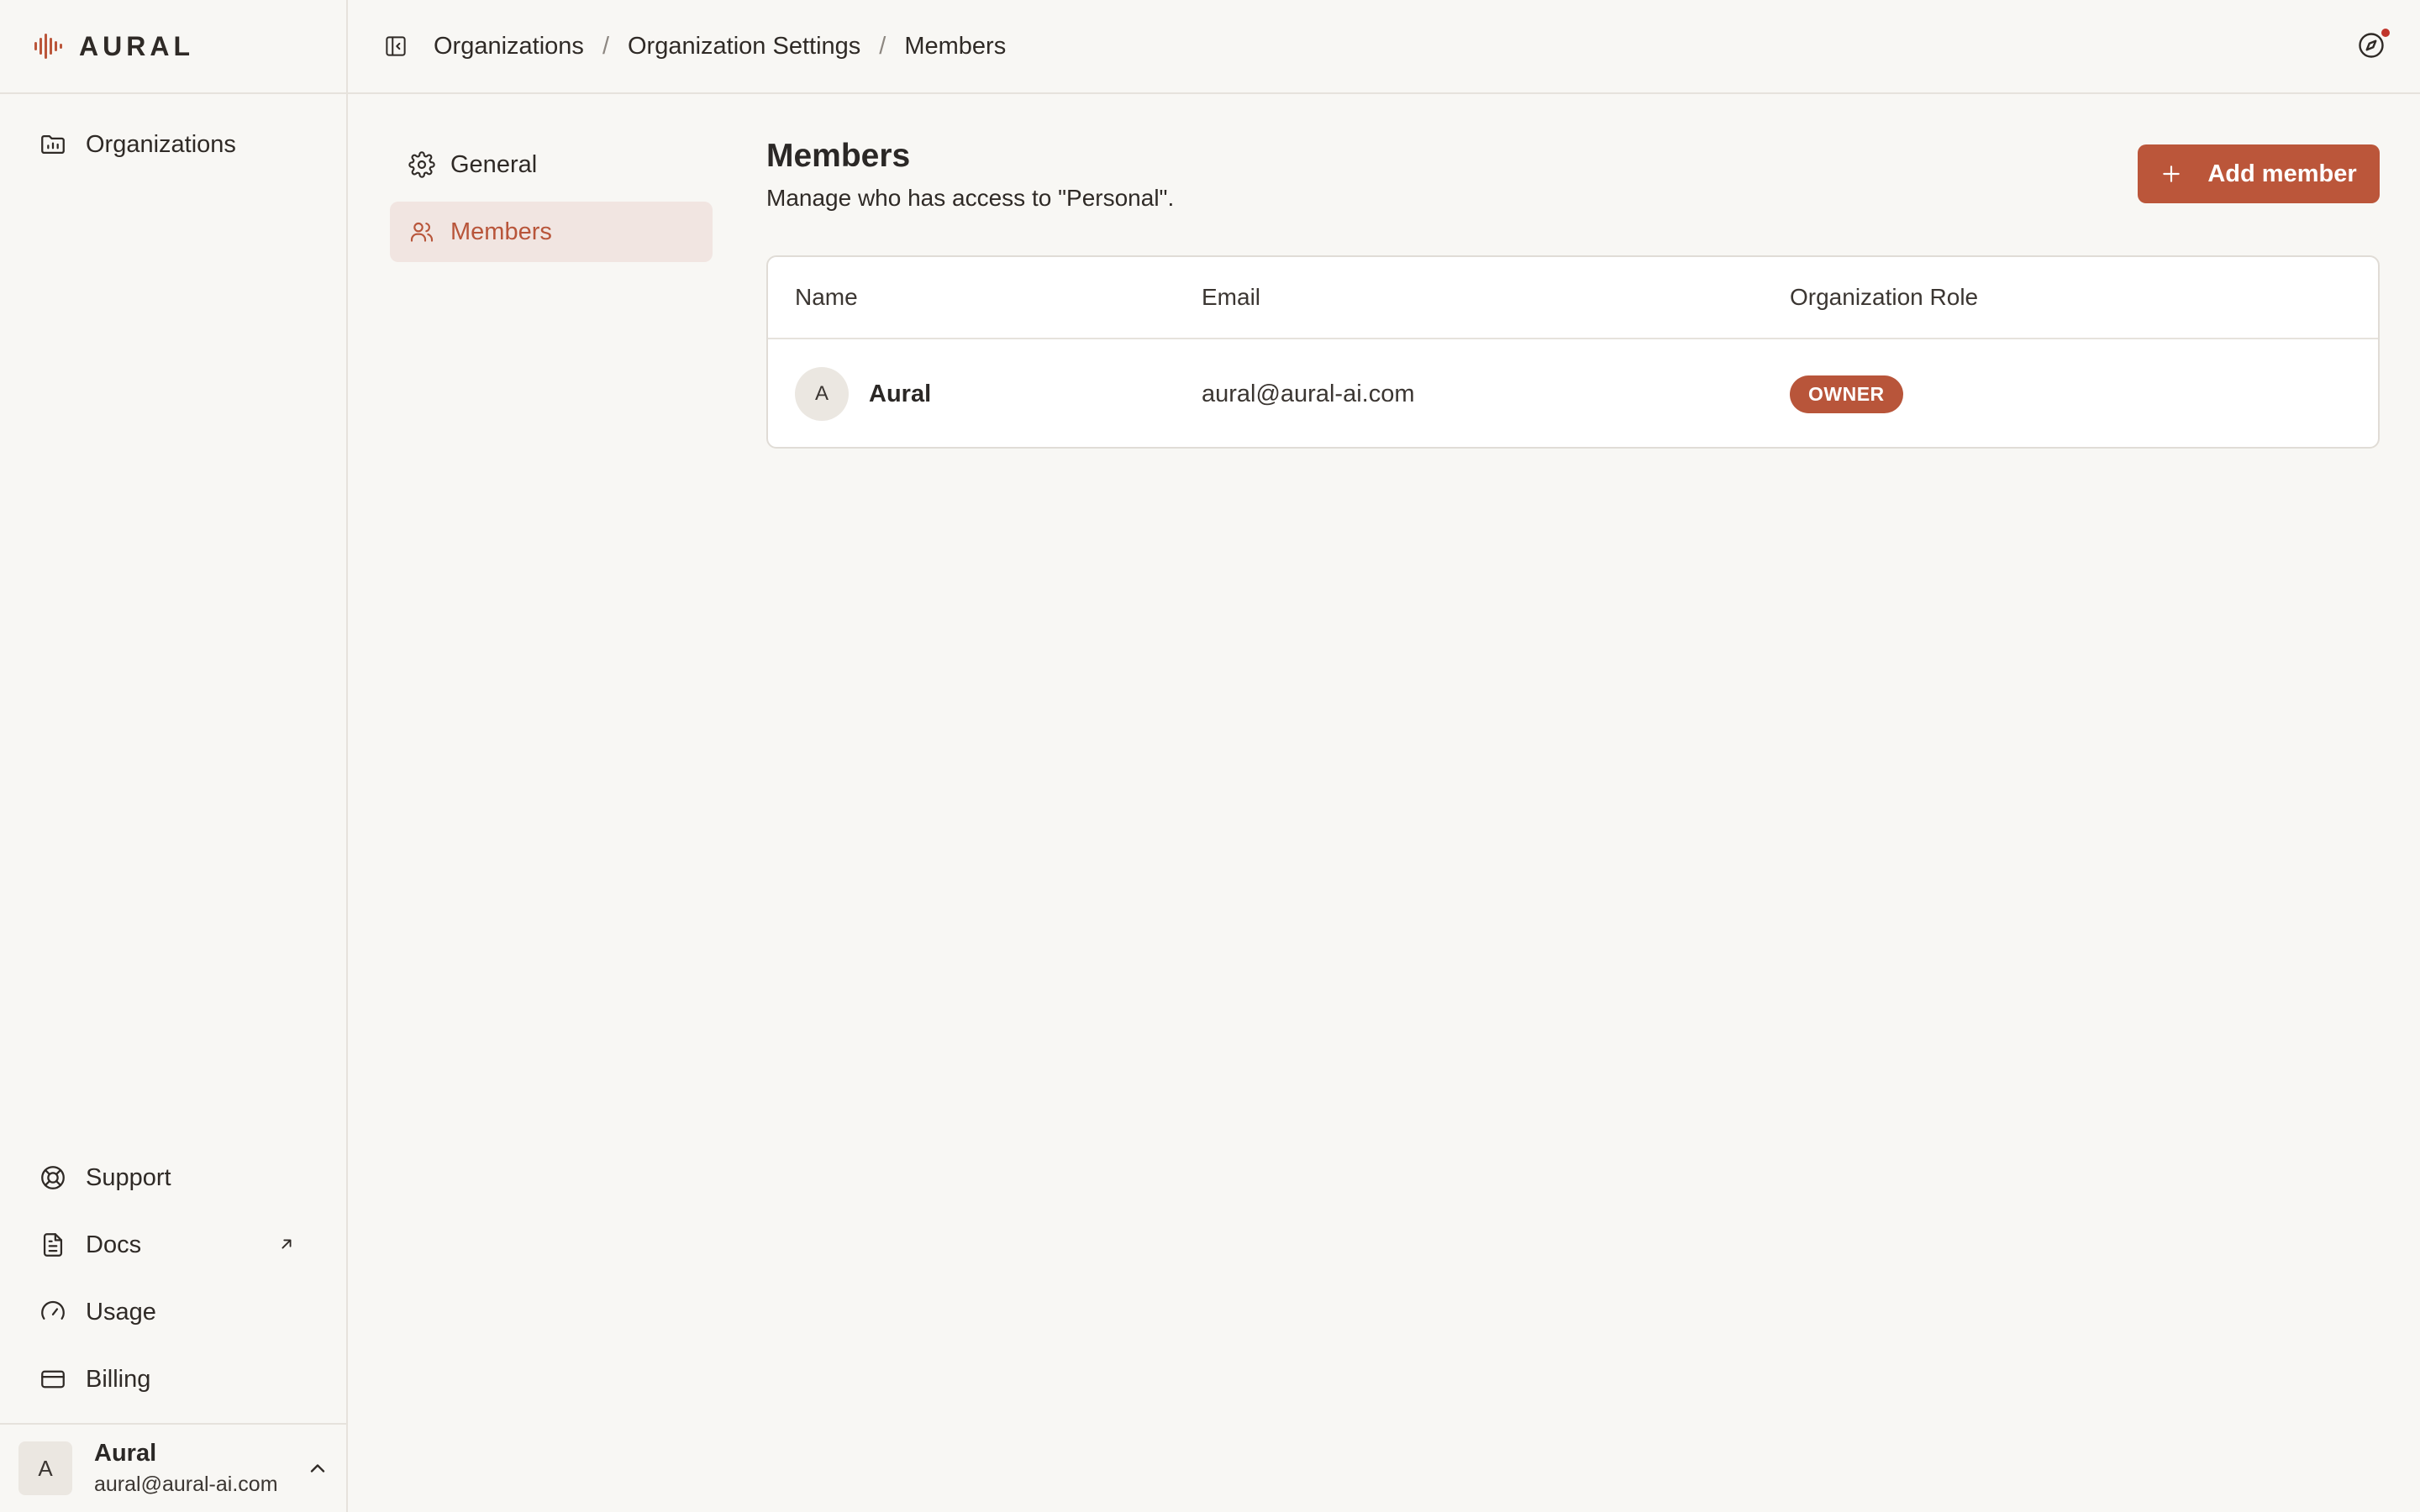 Image resolution: width=2420 pixels, height=1512 pixels. Describe the element at coordinates (186, 1484) in the screenshot. I see `user-email: aural@aural-ai.com` at that location.